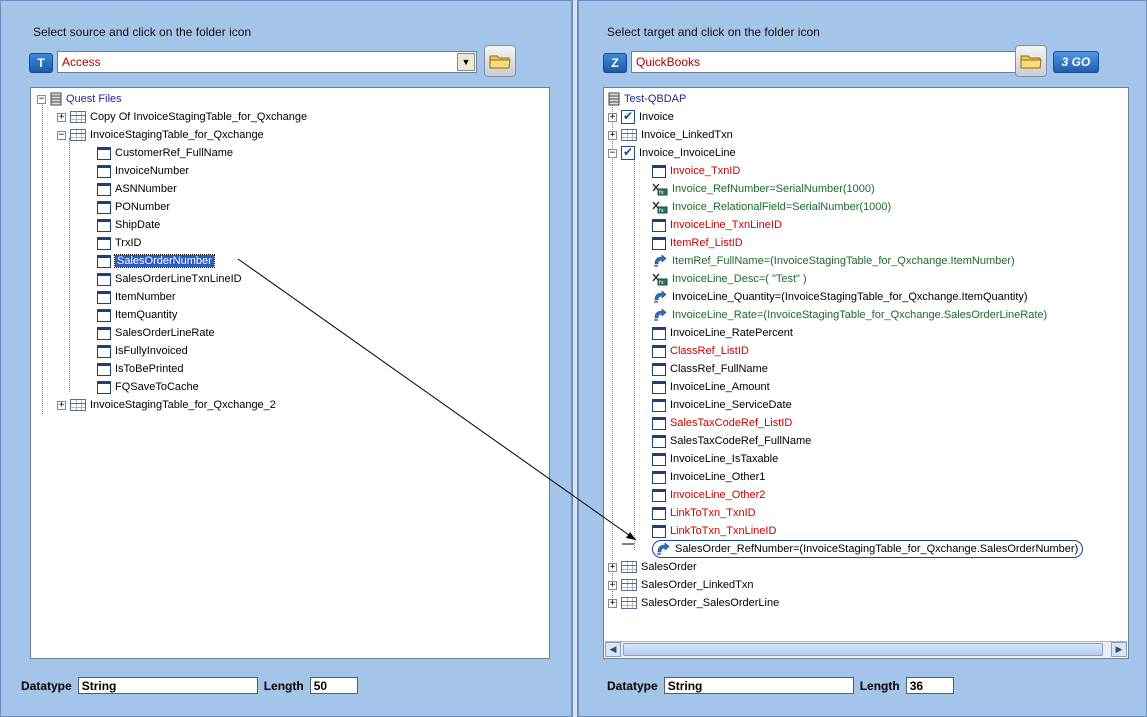 The height and width of the screenshot is (717, 1147). I want to click on field-item: LinkToTxn_TxnID, so click(704, 513).